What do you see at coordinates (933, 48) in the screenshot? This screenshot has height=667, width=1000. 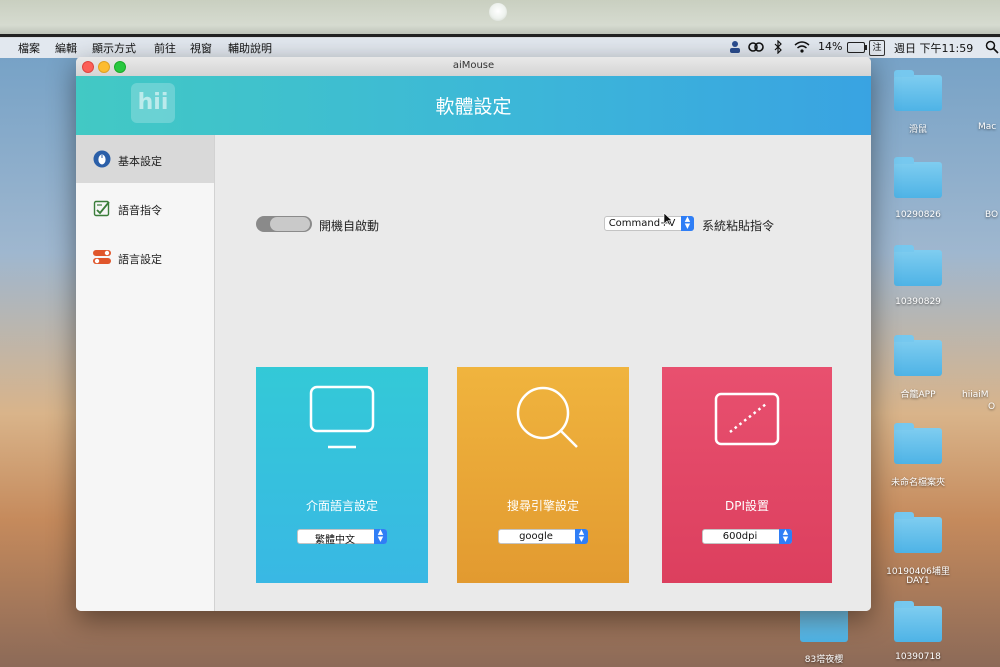 I see `menu-clock: 週日 下午11:59` at bounding box center [933, 48].